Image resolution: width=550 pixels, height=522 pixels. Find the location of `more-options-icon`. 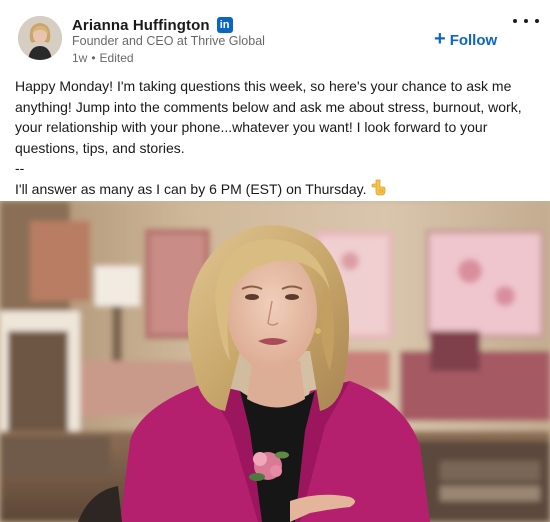

more-options-icon is located at coordinates (526, 21).